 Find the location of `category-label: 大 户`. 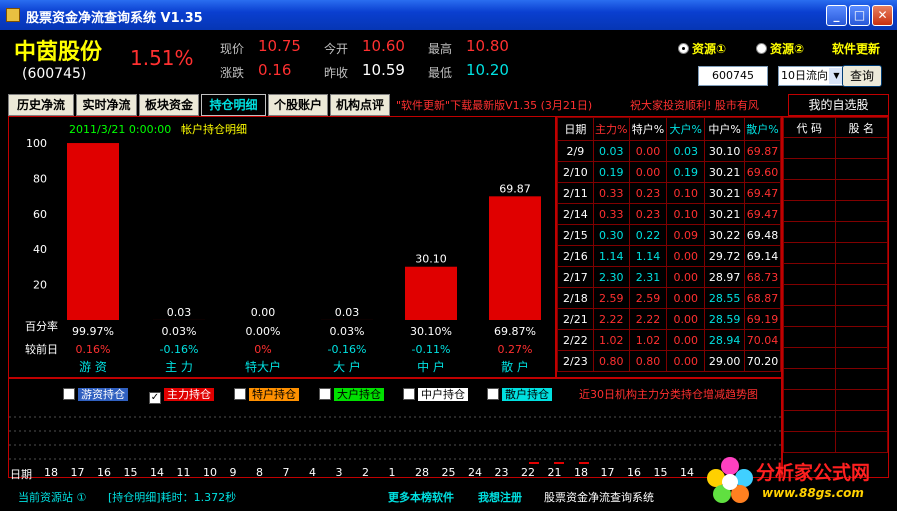

category-label: 大 户 is located at coordinates (347, 366).